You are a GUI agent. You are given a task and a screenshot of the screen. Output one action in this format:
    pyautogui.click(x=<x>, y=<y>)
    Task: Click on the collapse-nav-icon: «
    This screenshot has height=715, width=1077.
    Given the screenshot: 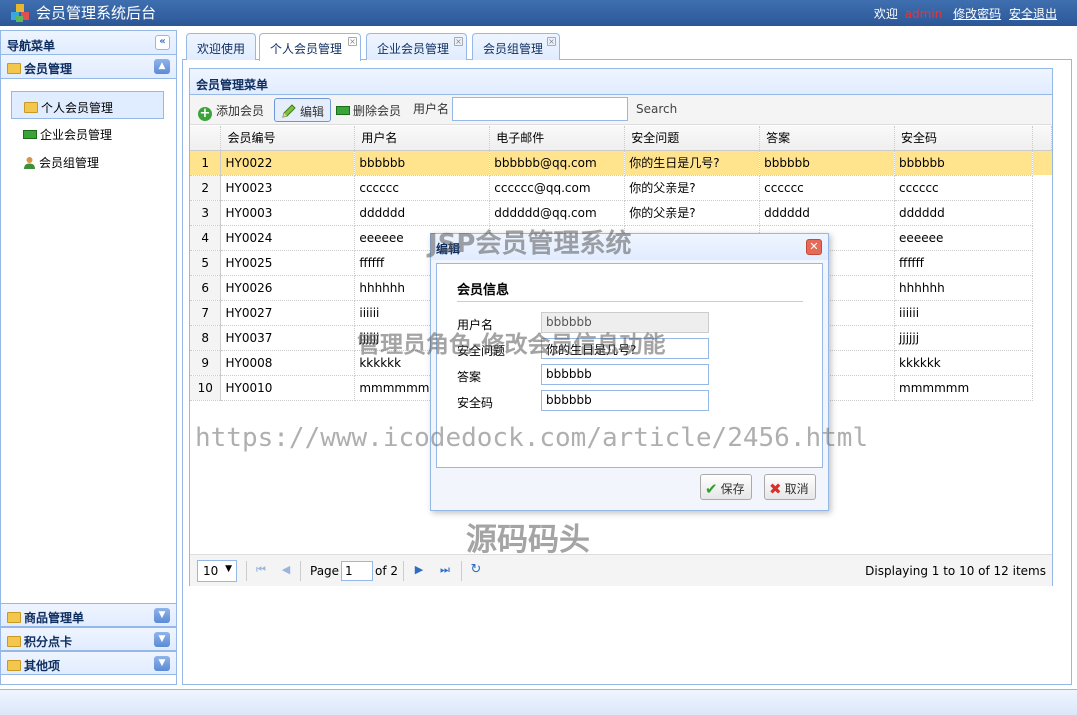 What is the action you would take?
    pyautogui.click(x=162, y=42)
    